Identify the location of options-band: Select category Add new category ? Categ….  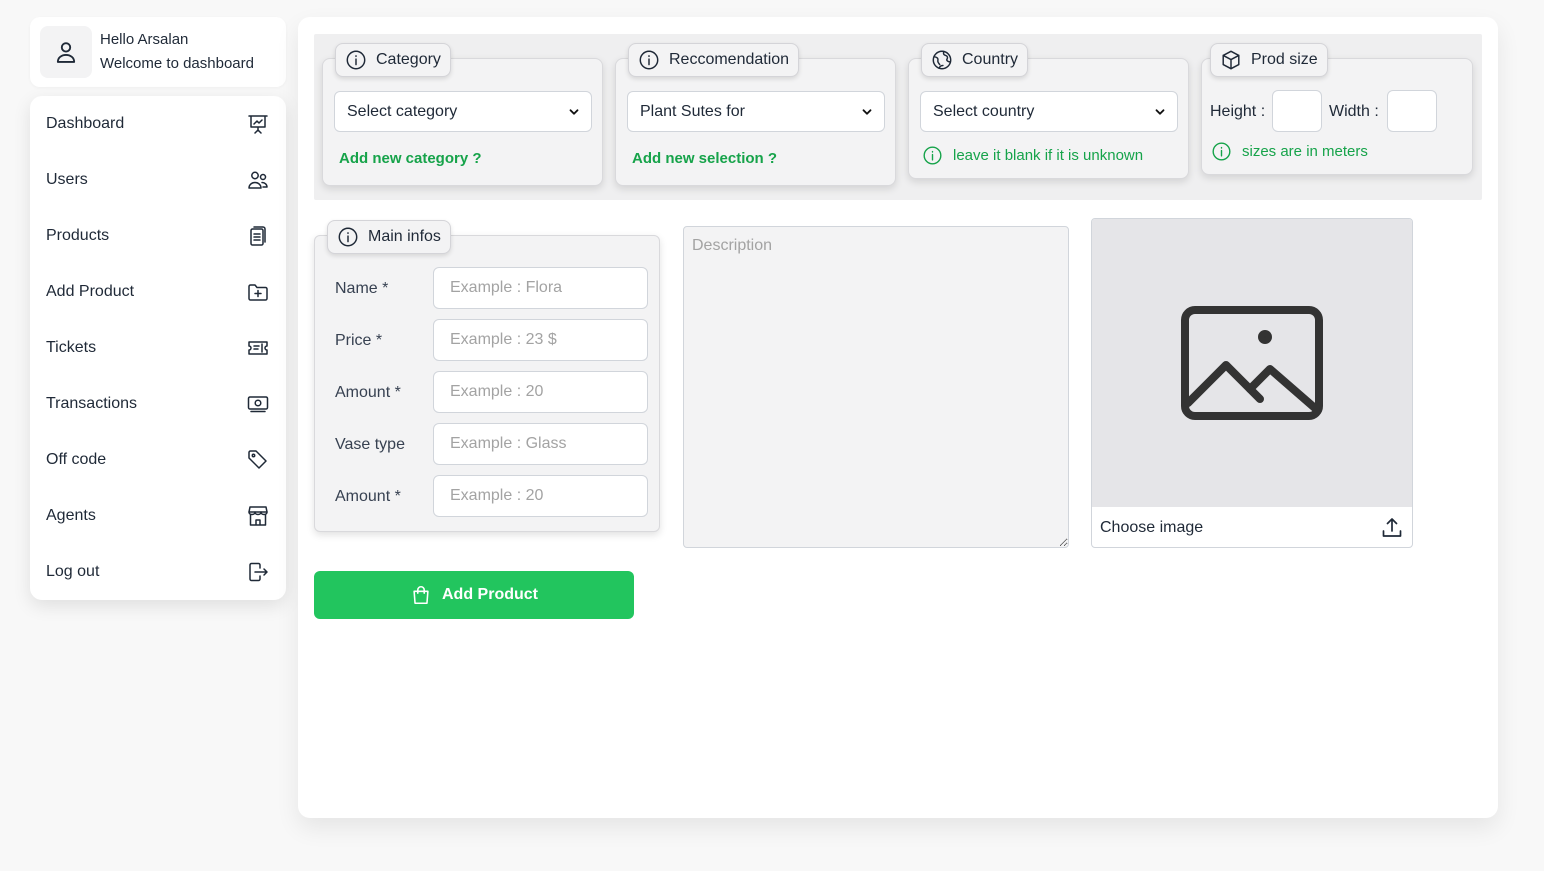
(898, 117).